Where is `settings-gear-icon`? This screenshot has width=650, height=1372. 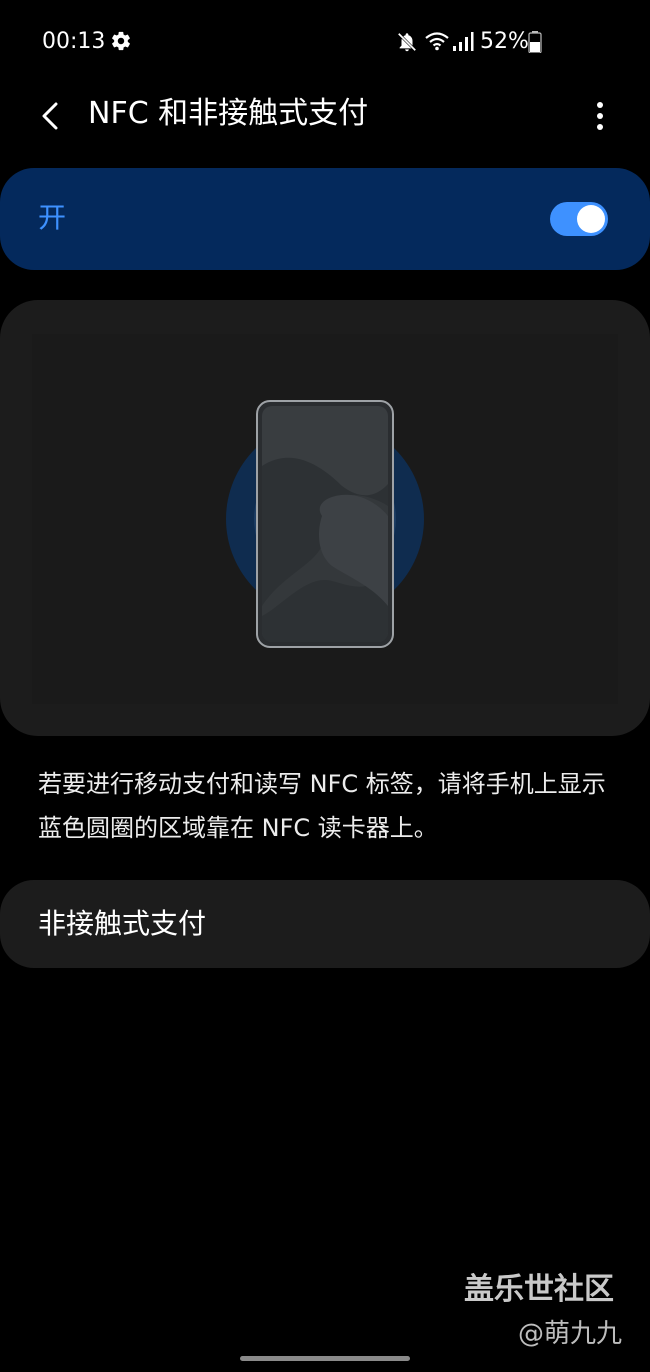 settings-gear-icon is located at coordinates (121, 41).